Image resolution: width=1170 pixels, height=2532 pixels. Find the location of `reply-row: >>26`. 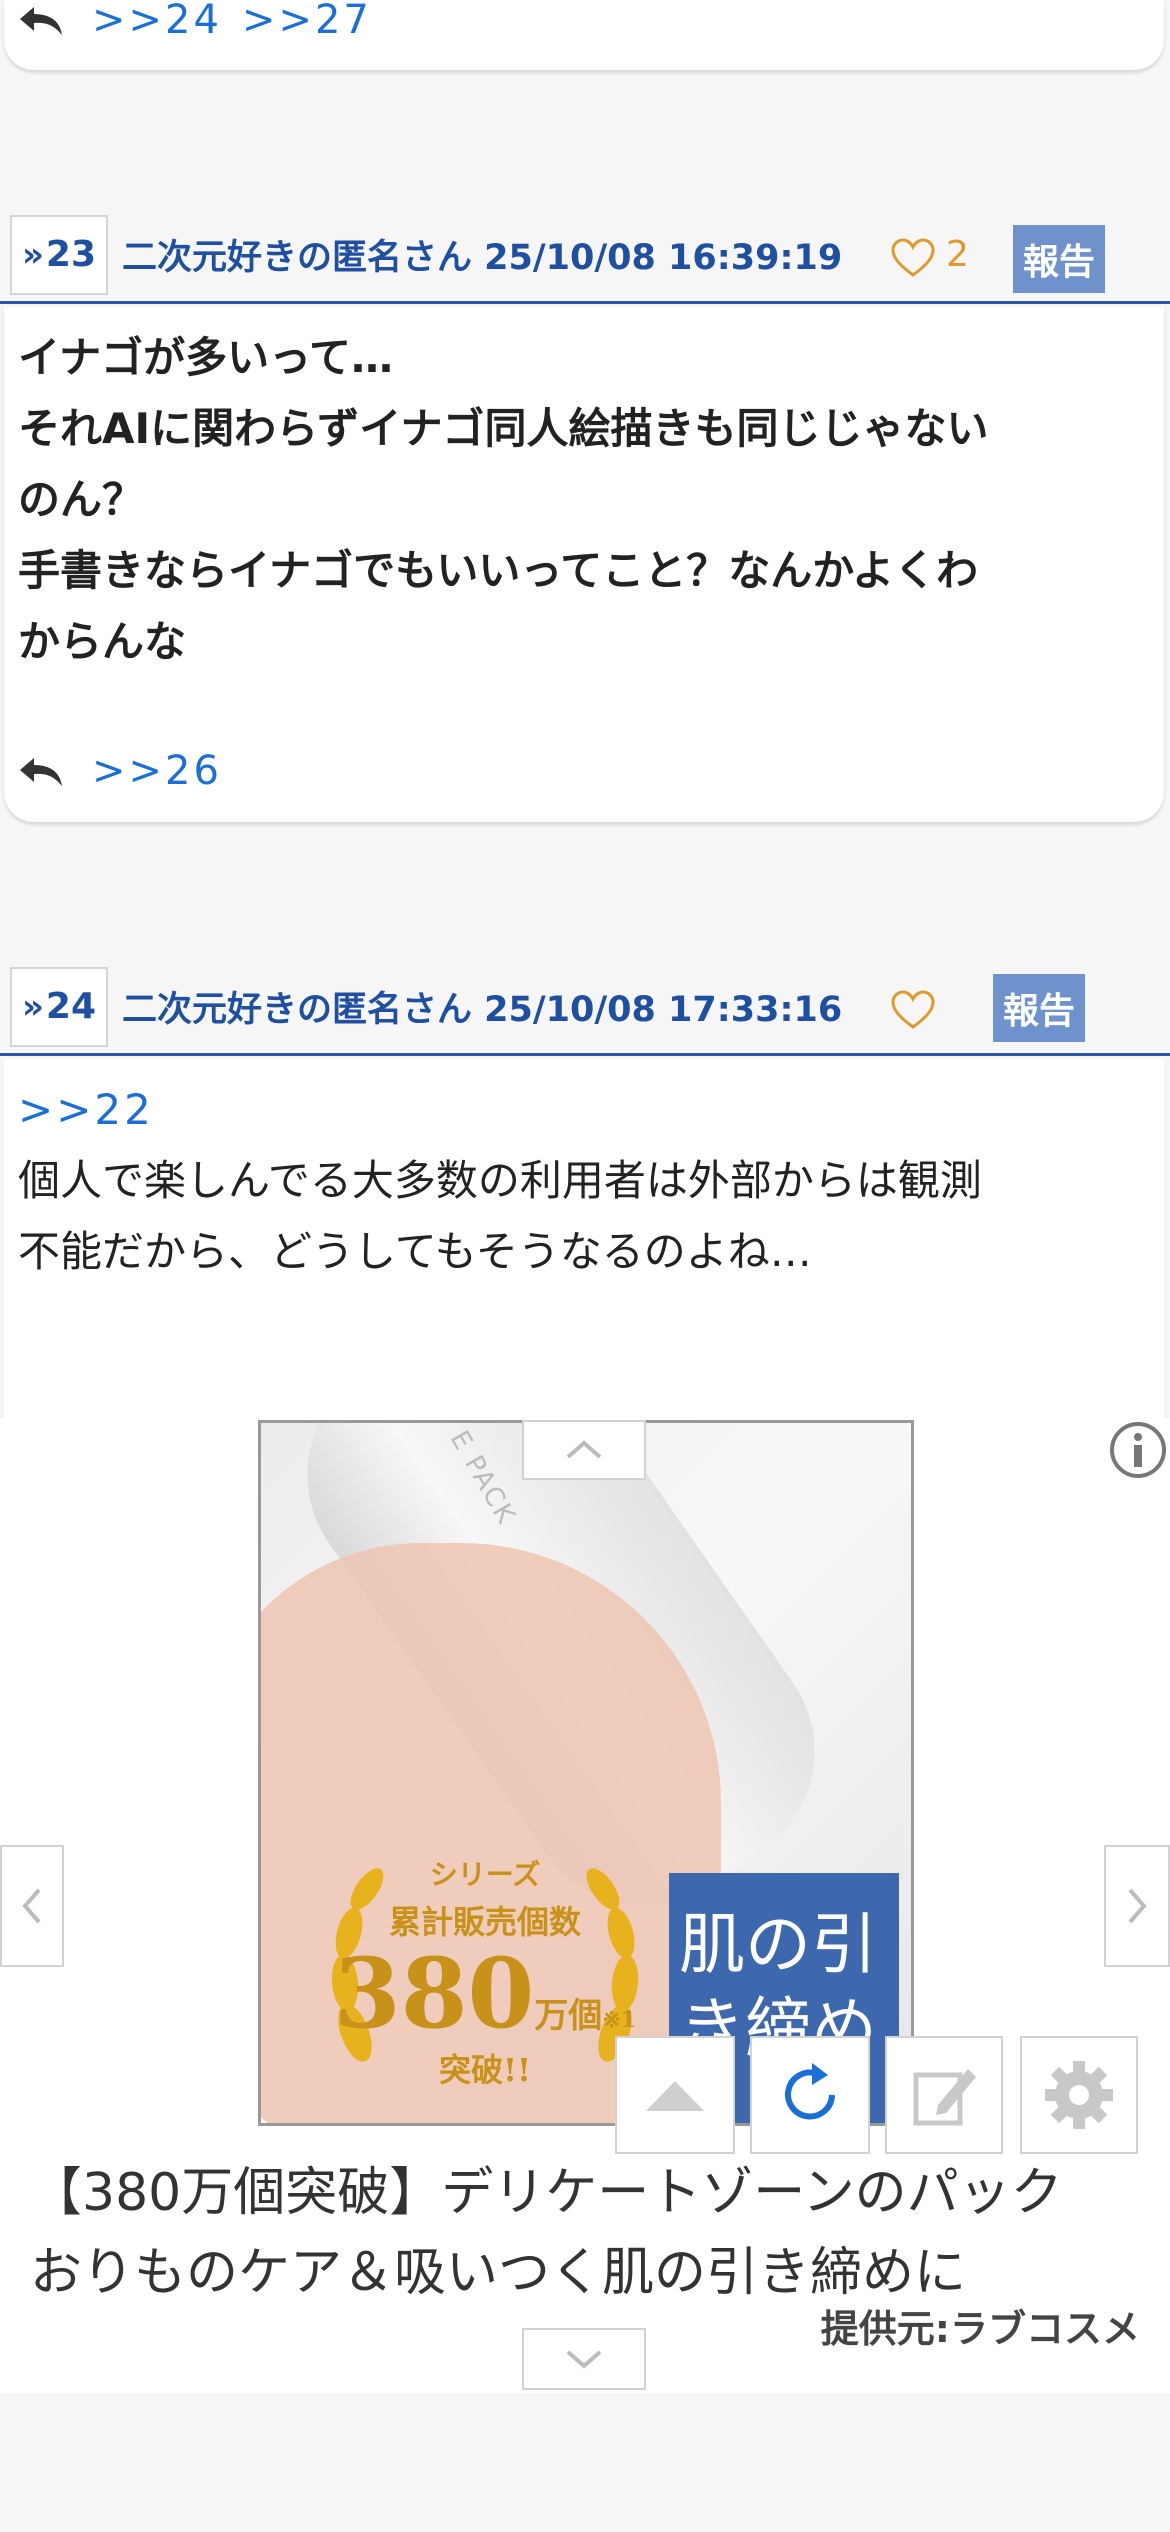

reply-row: >>26 is located at coordinates (120, 771).